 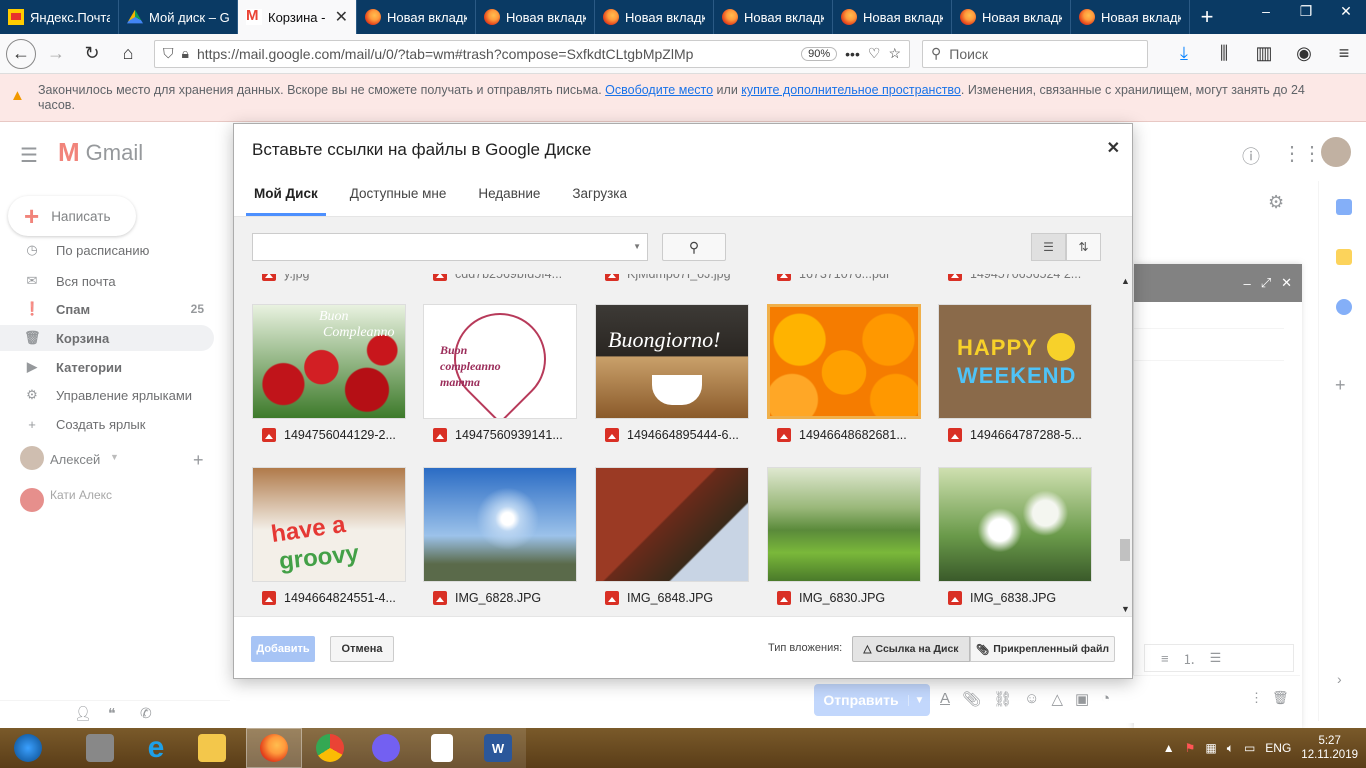 What do you see at coordinates (1169, 748) in the screenshot?
I see `show-hidden-icons: ▲` at bounding box center [1169, 748].